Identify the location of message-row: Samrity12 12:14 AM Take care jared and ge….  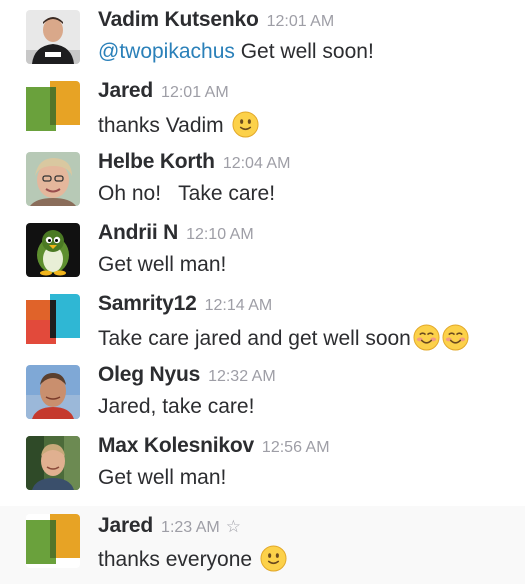
(262, 319).